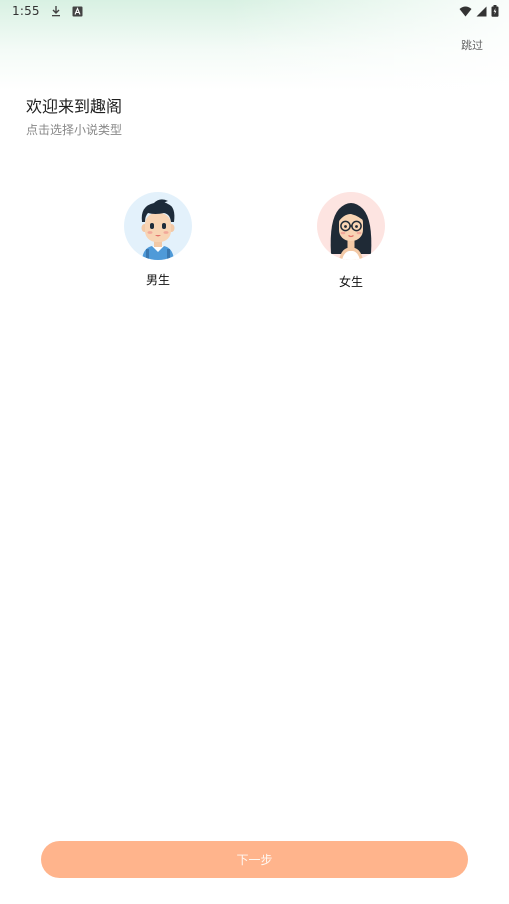  Describe the element at coordinates (56, 11) in the screenshot. I see `download-icon` at that location.